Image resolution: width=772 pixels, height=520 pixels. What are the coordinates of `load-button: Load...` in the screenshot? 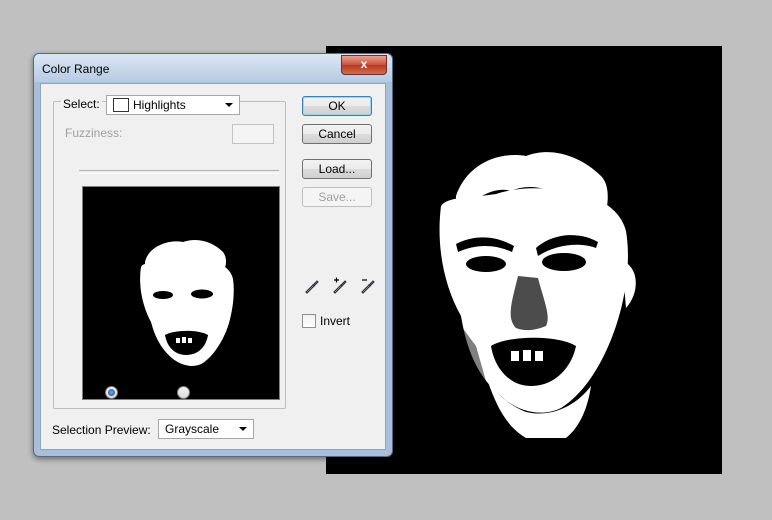 It's located at (337, 169).